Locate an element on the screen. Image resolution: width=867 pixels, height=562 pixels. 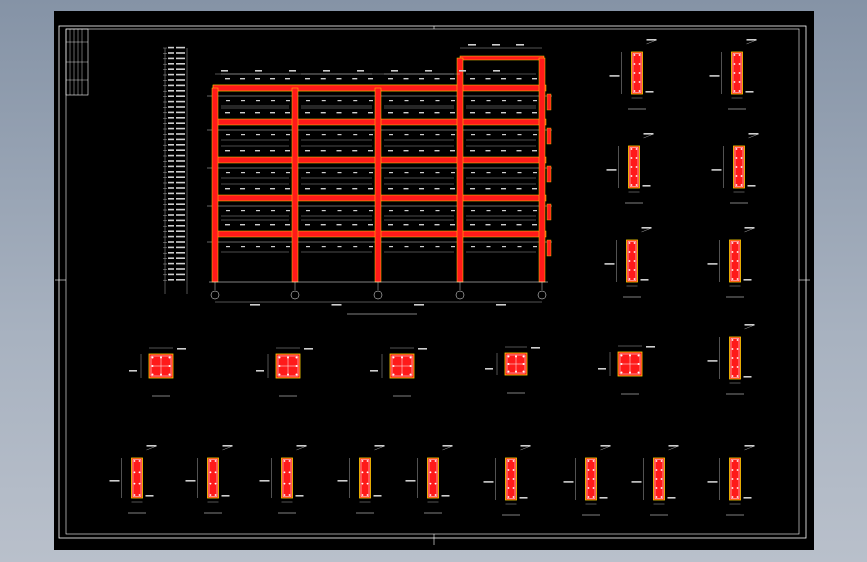
beam-section-side is located at coordinates (731, 359).